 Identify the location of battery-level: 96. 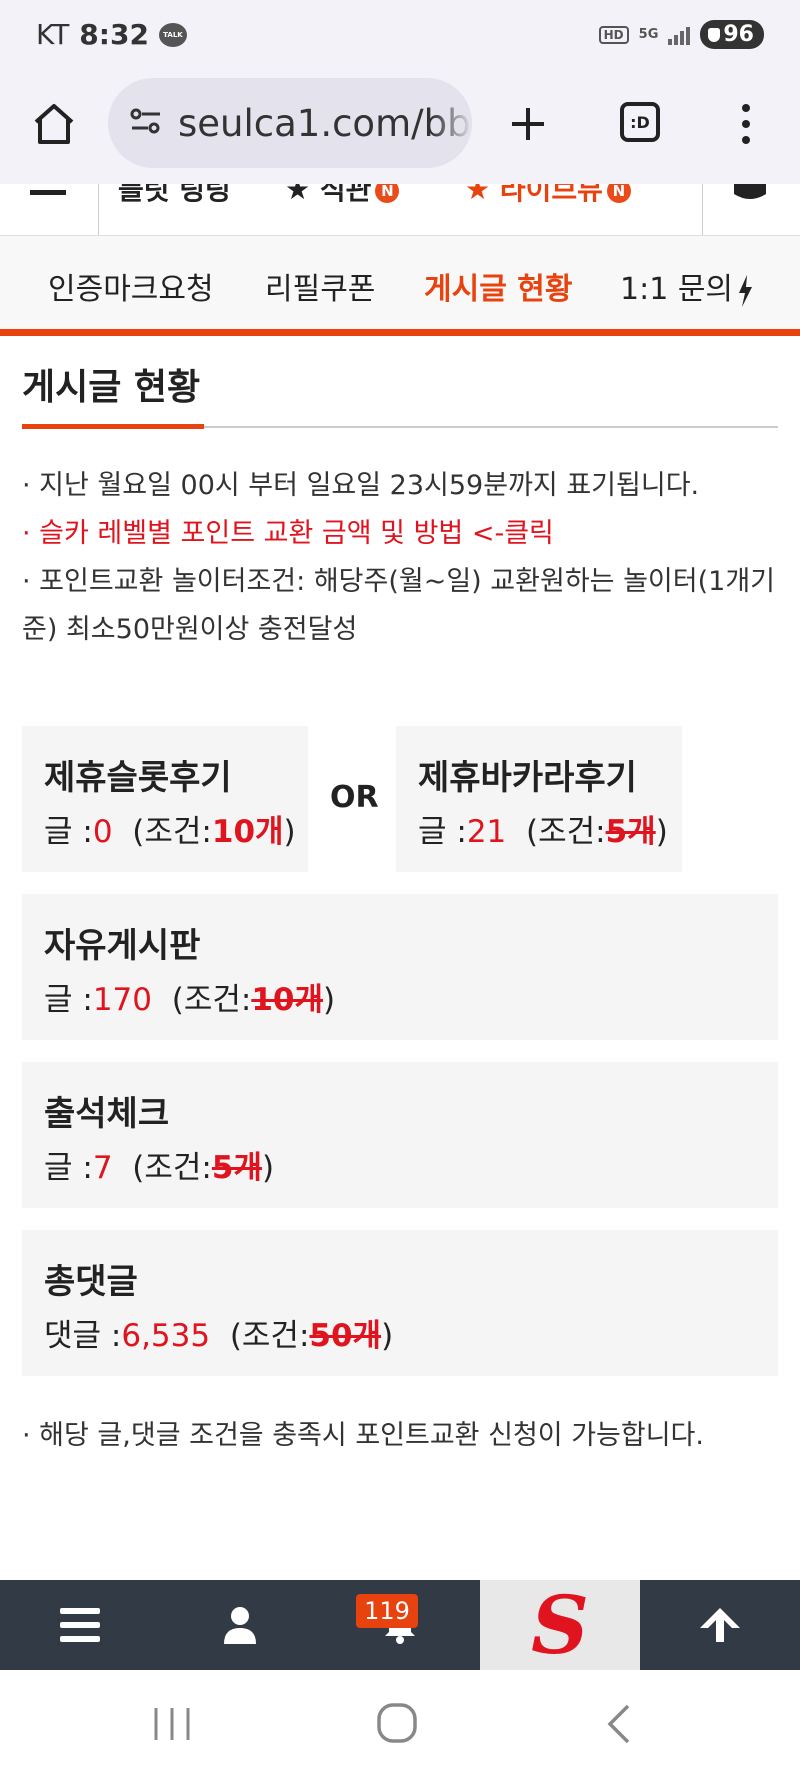
(738, 34).